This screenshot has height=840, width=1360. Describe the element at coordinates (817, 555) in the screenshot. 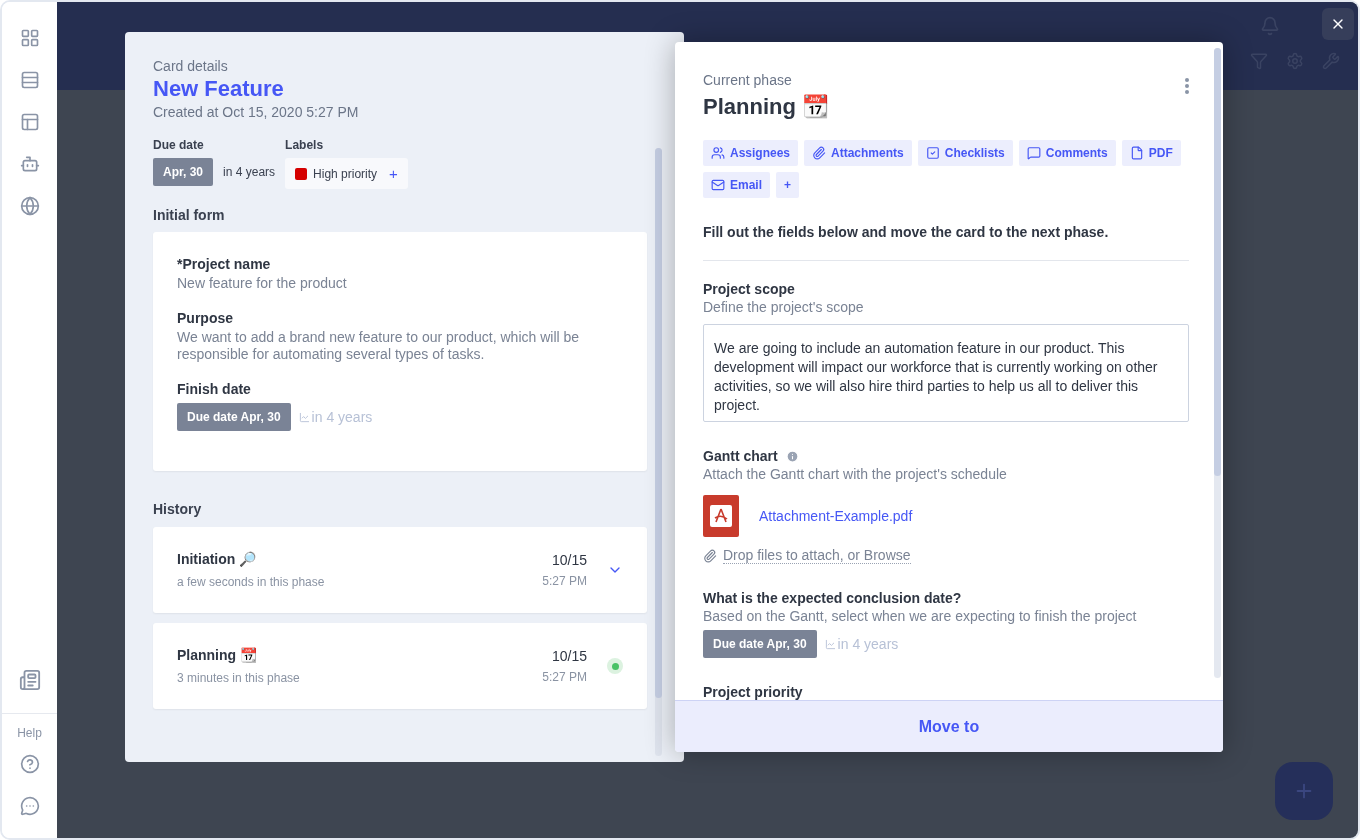

I see `drop-files-link: Drop files to attach, or Browse` at that location.